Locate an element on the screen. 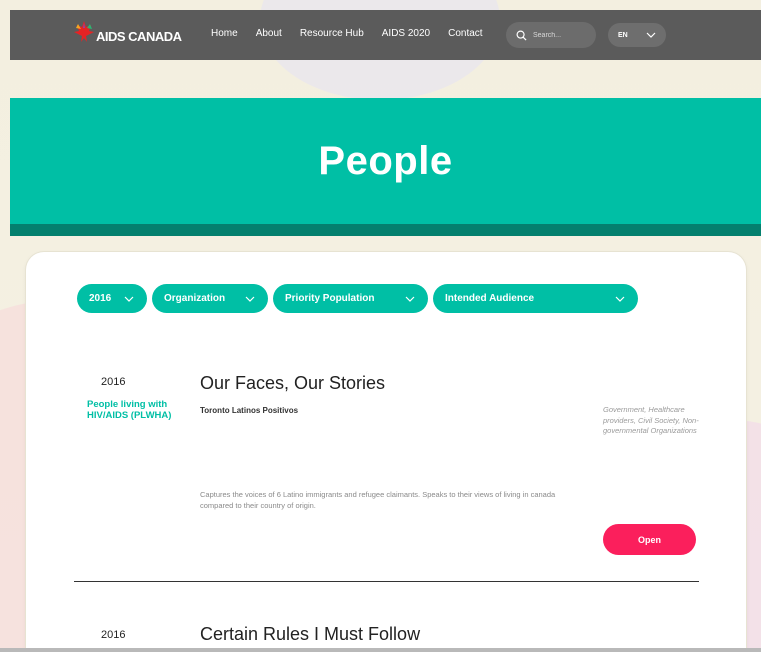  filter-organization-label: Organization is located at coordinates (195, 298).